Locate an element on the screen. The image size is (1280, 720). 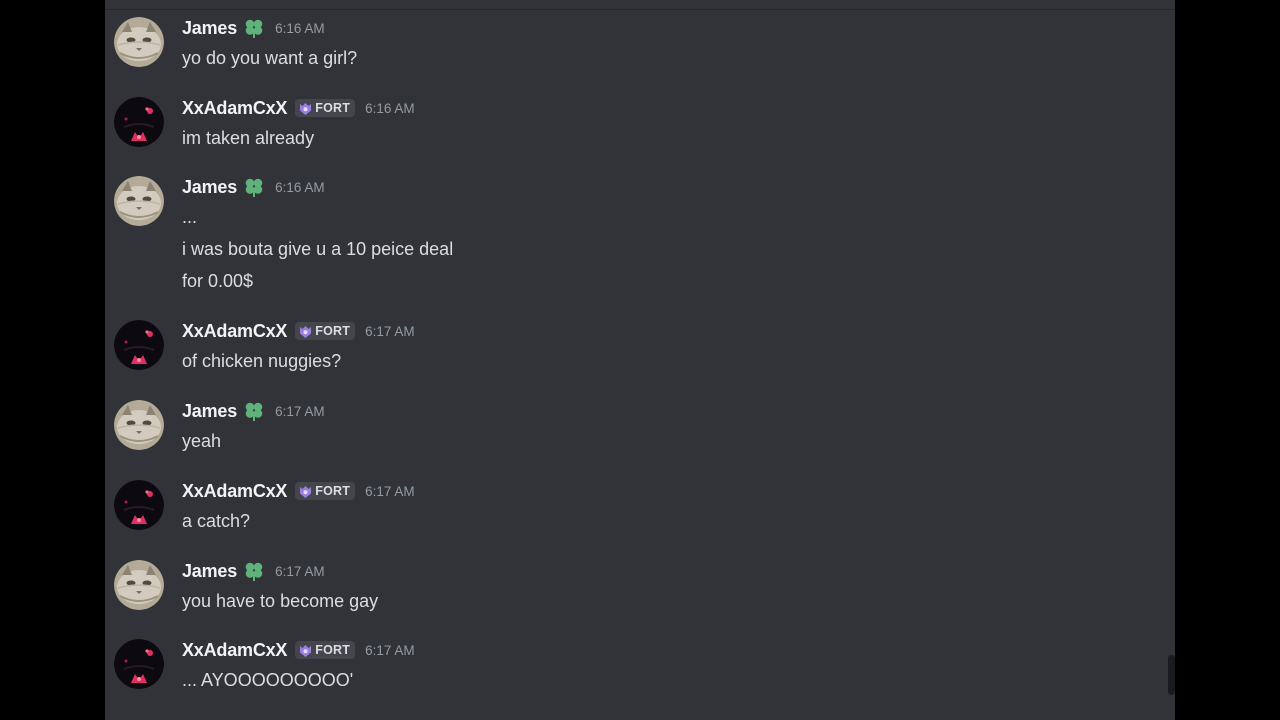
message-text: yeah is located at coordinates (202, 441).